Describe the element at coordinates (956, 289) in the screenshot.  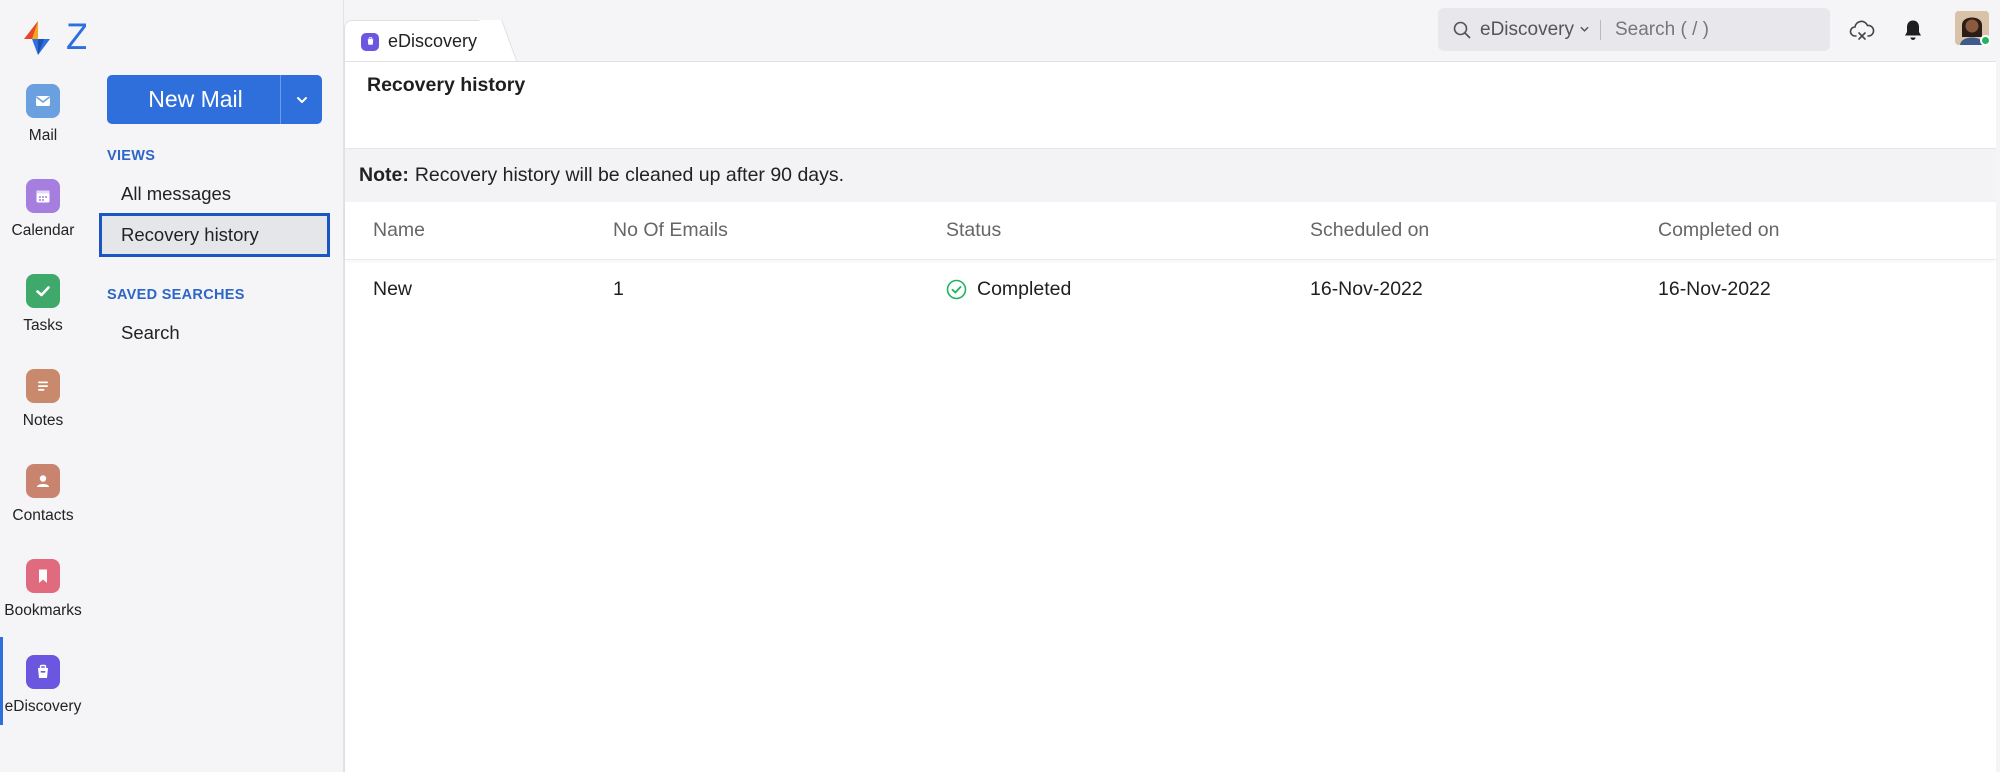
I see `check-circle-icon` at that location.